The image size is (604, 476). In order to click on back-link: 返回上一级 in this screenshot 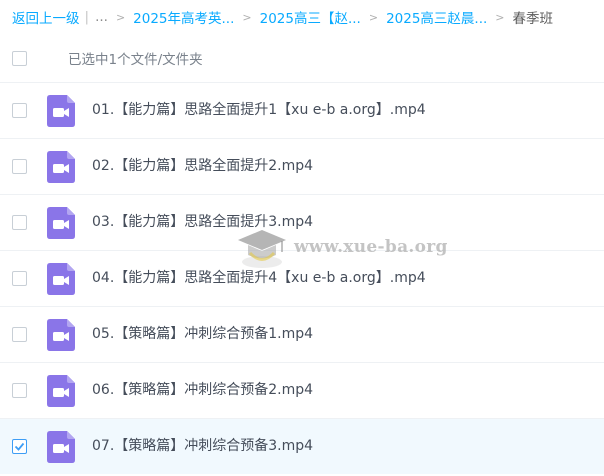, I will do `click(46, 17)`.